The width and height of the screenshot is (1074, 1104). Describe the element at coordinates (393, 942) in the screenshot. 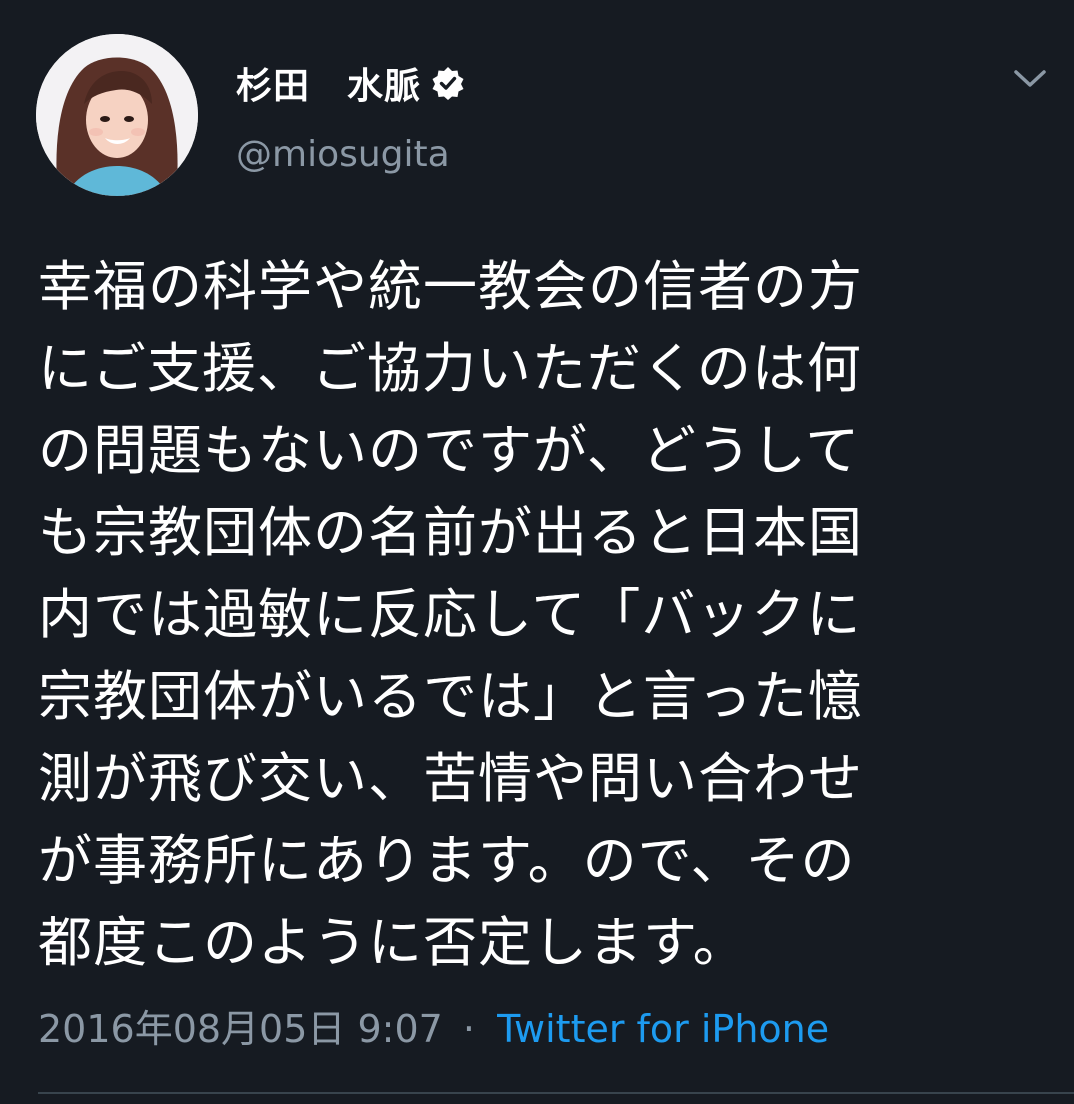

I see `tweet-text-line: 都度このように否定します。` at that location.